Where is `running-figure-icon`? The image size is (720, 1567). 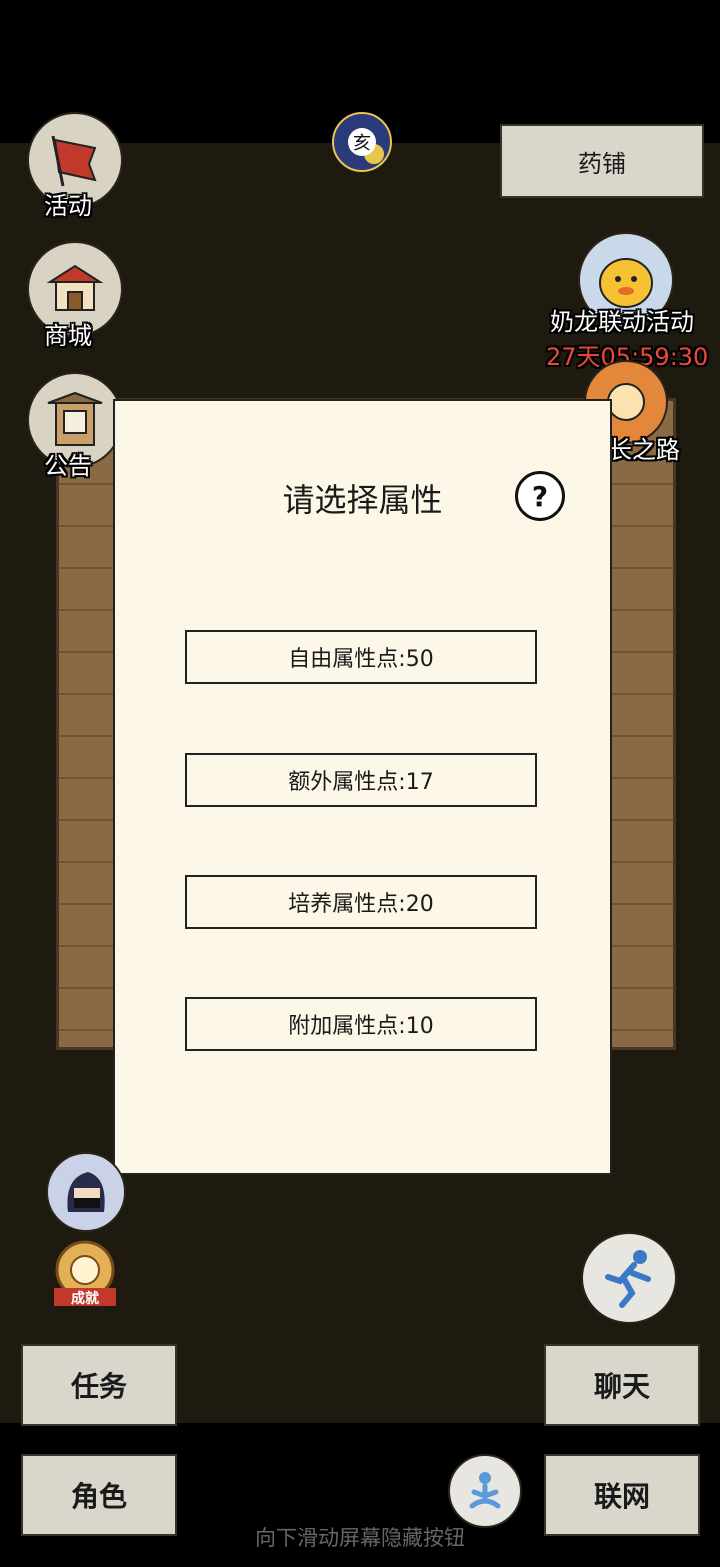
running-figure-icon is located at coordinates (628, 1279).